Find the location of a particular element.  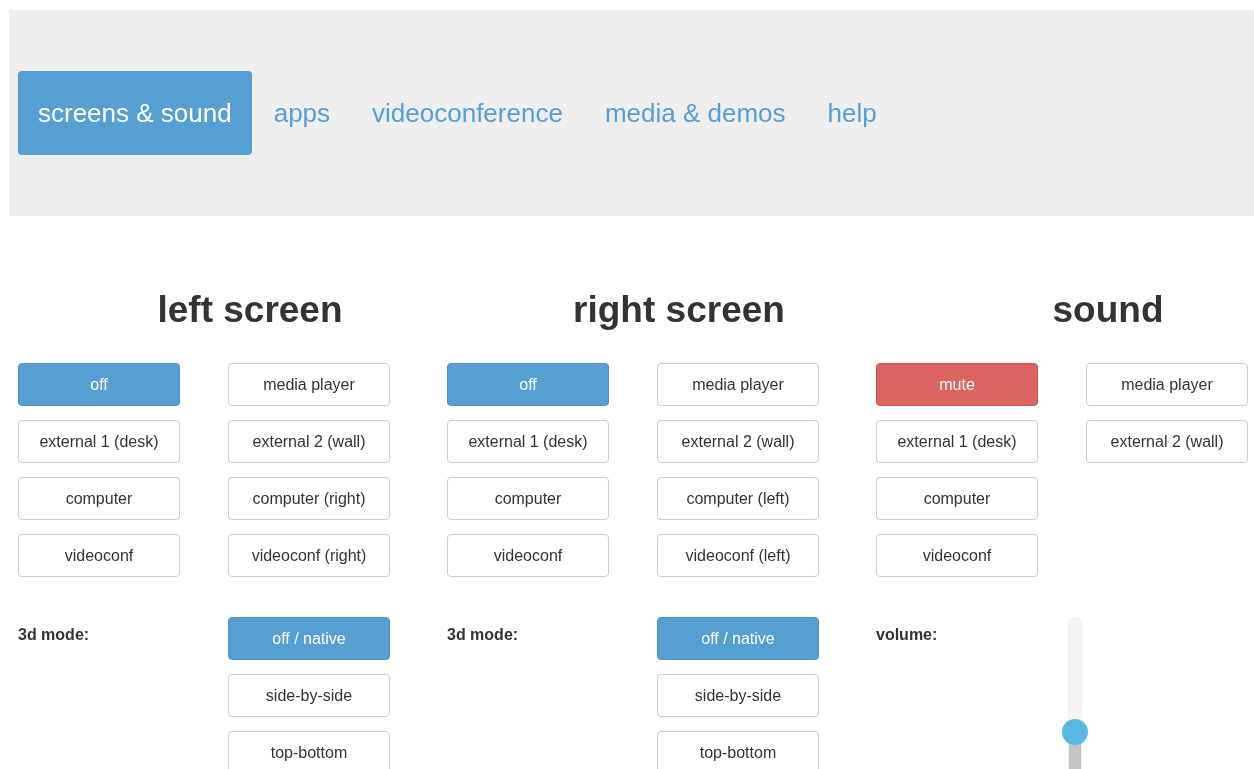

option-button: videoconf (right) is located at coordinates (309, 555).